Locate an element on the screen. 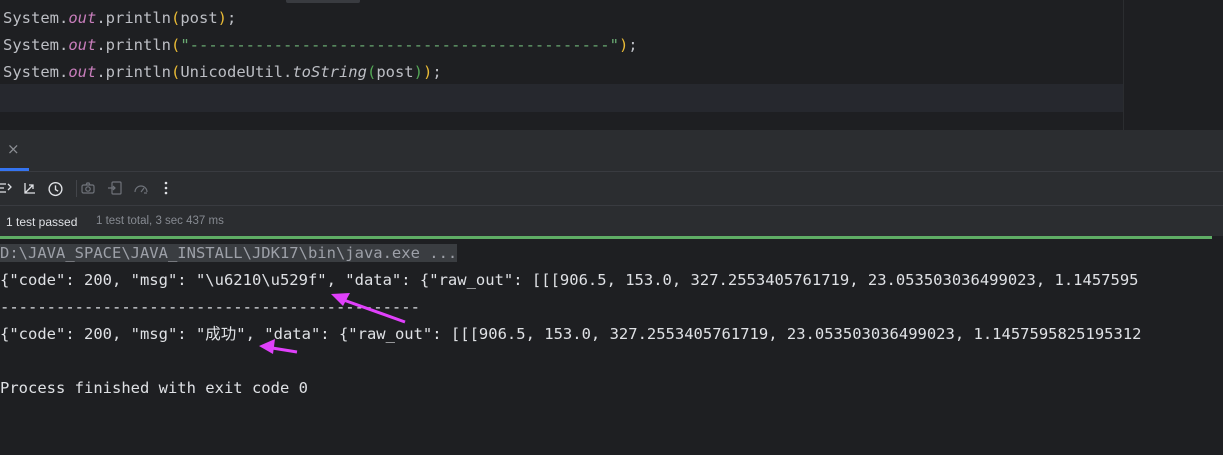  active-tab-indicator is located at coordinates (14, 169).